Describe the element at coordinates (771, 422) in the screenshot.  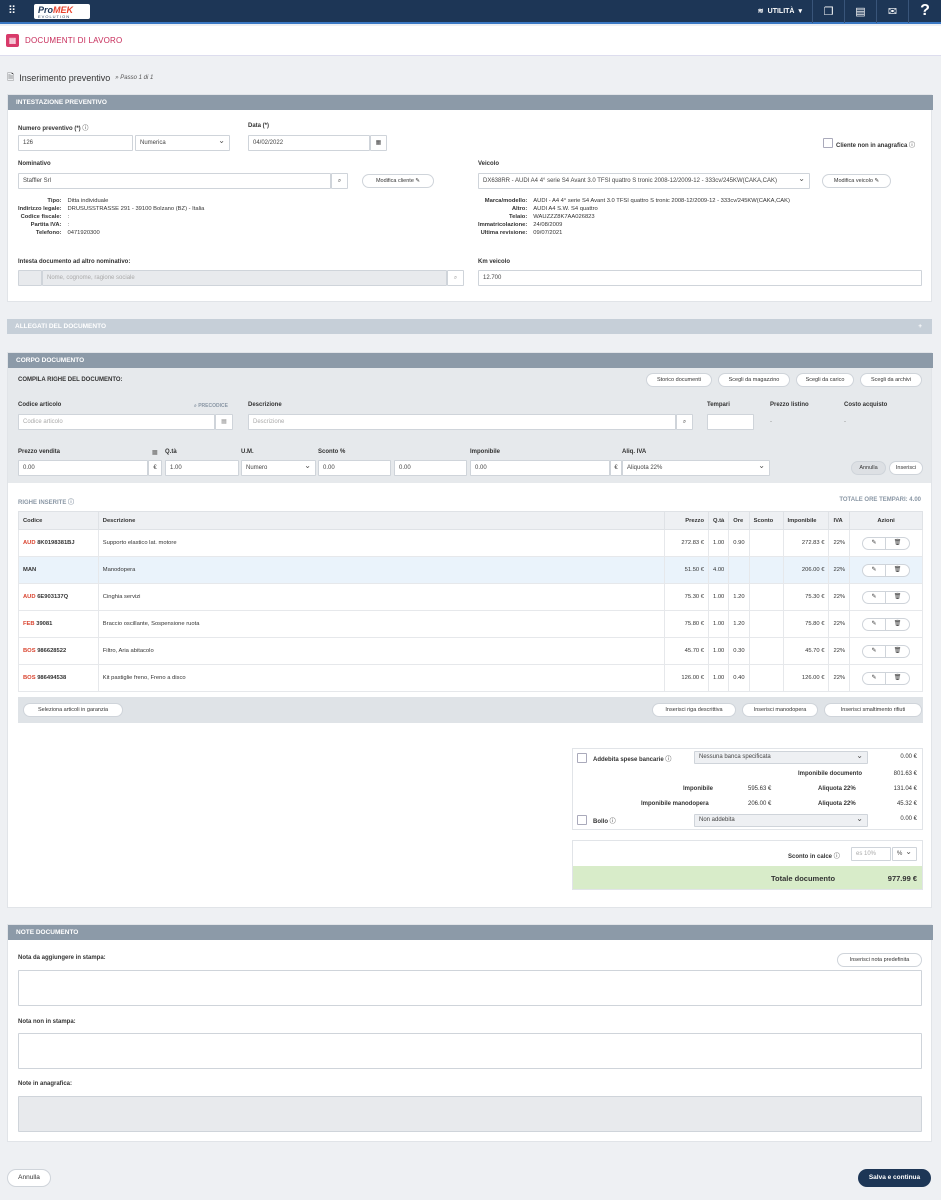
I see `prezzo-listino-value: -` at that location.